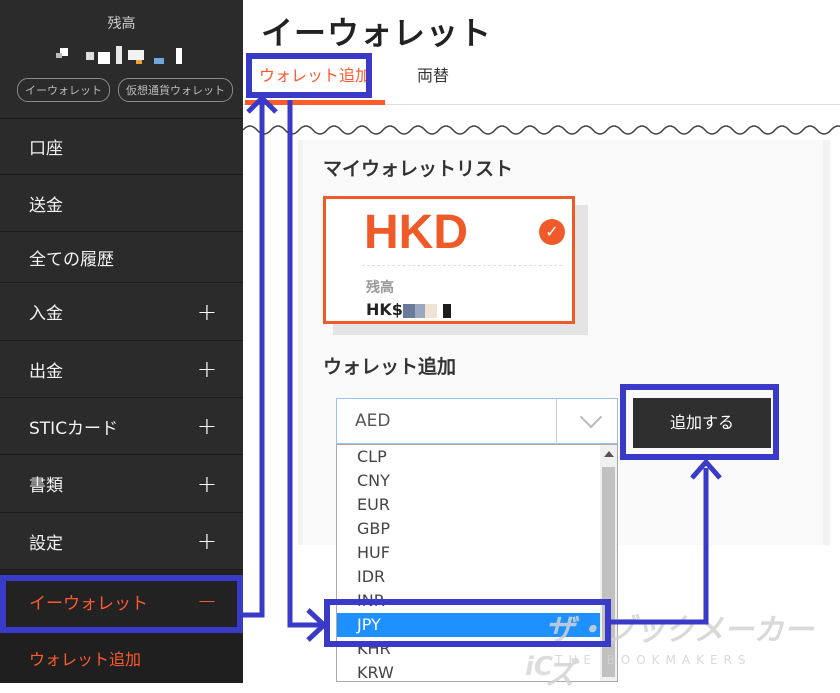 This screenshot has width=840, height=693. What do you see at coordinates (591, 417) in the screenshot?
I see `chevron-down-icon` at bounding box center [591, 417].